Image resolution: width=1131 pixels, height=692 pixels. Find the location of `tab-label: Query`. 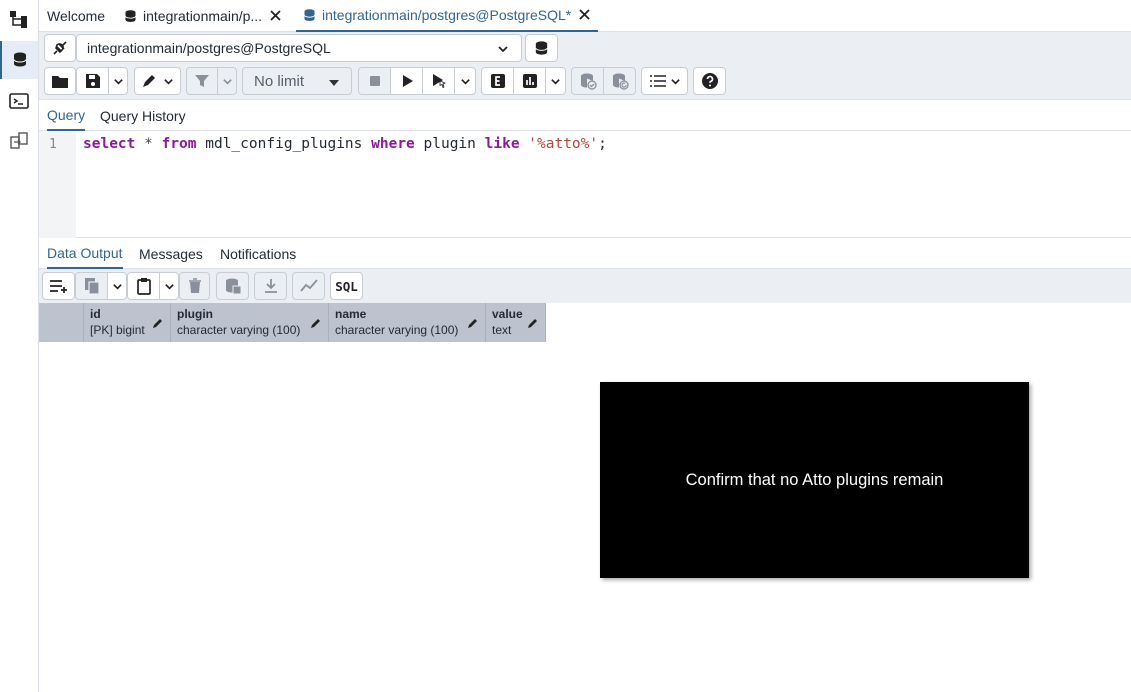

tab-label: Query is located at coordinates (66, 114).